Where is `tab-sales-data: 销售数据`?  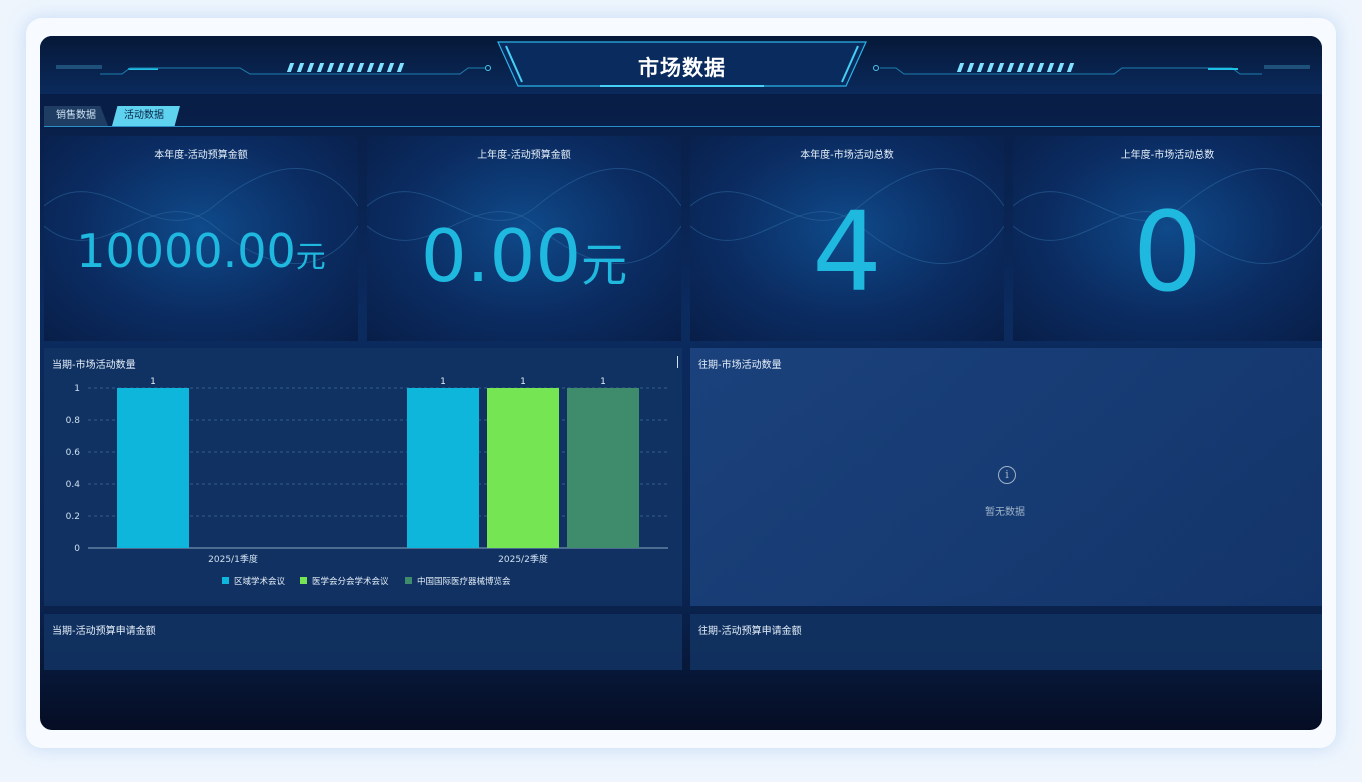
tab-sales-data: 销售数据 is located at coordinates (76, 116).